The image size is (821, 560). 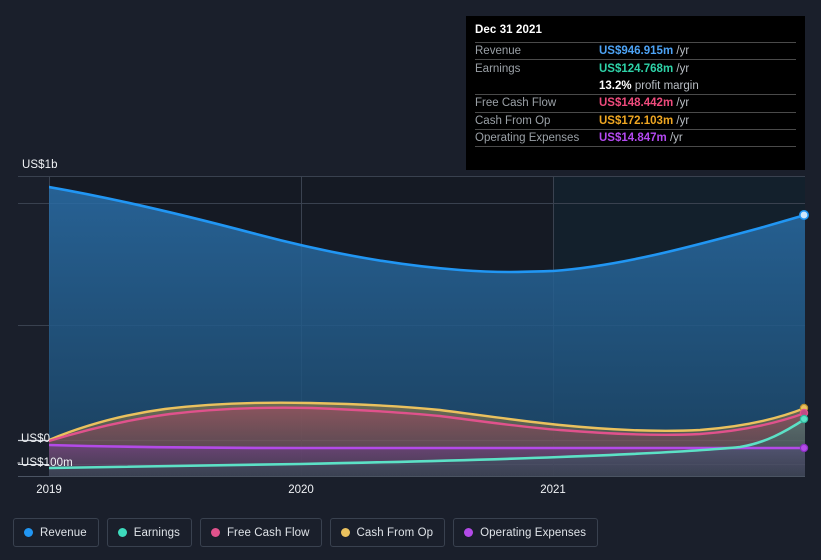 What do you see at coordinates (533, 532) in the screenshot?
I see `legend-label-operating-expenses: Operating Expenses` at bounding box center [533, 532].